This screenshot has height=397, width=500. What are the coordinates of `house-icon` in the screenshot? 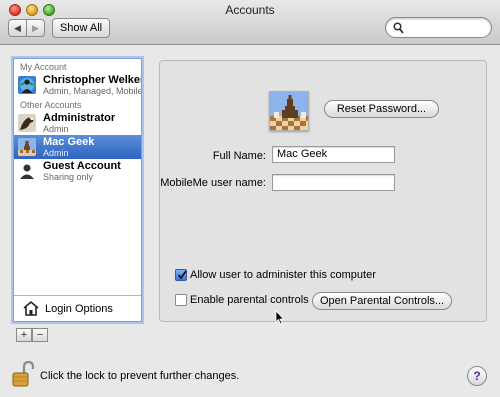 It's located at (31, 308).